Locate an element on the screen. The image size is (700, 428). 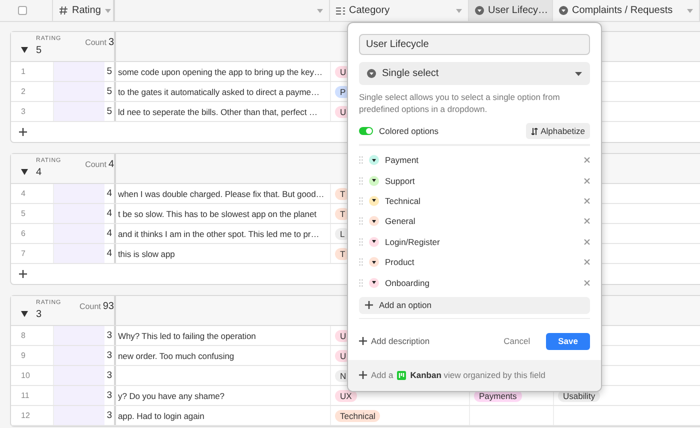
row-number: 6 is located at coordinates (23, 233).